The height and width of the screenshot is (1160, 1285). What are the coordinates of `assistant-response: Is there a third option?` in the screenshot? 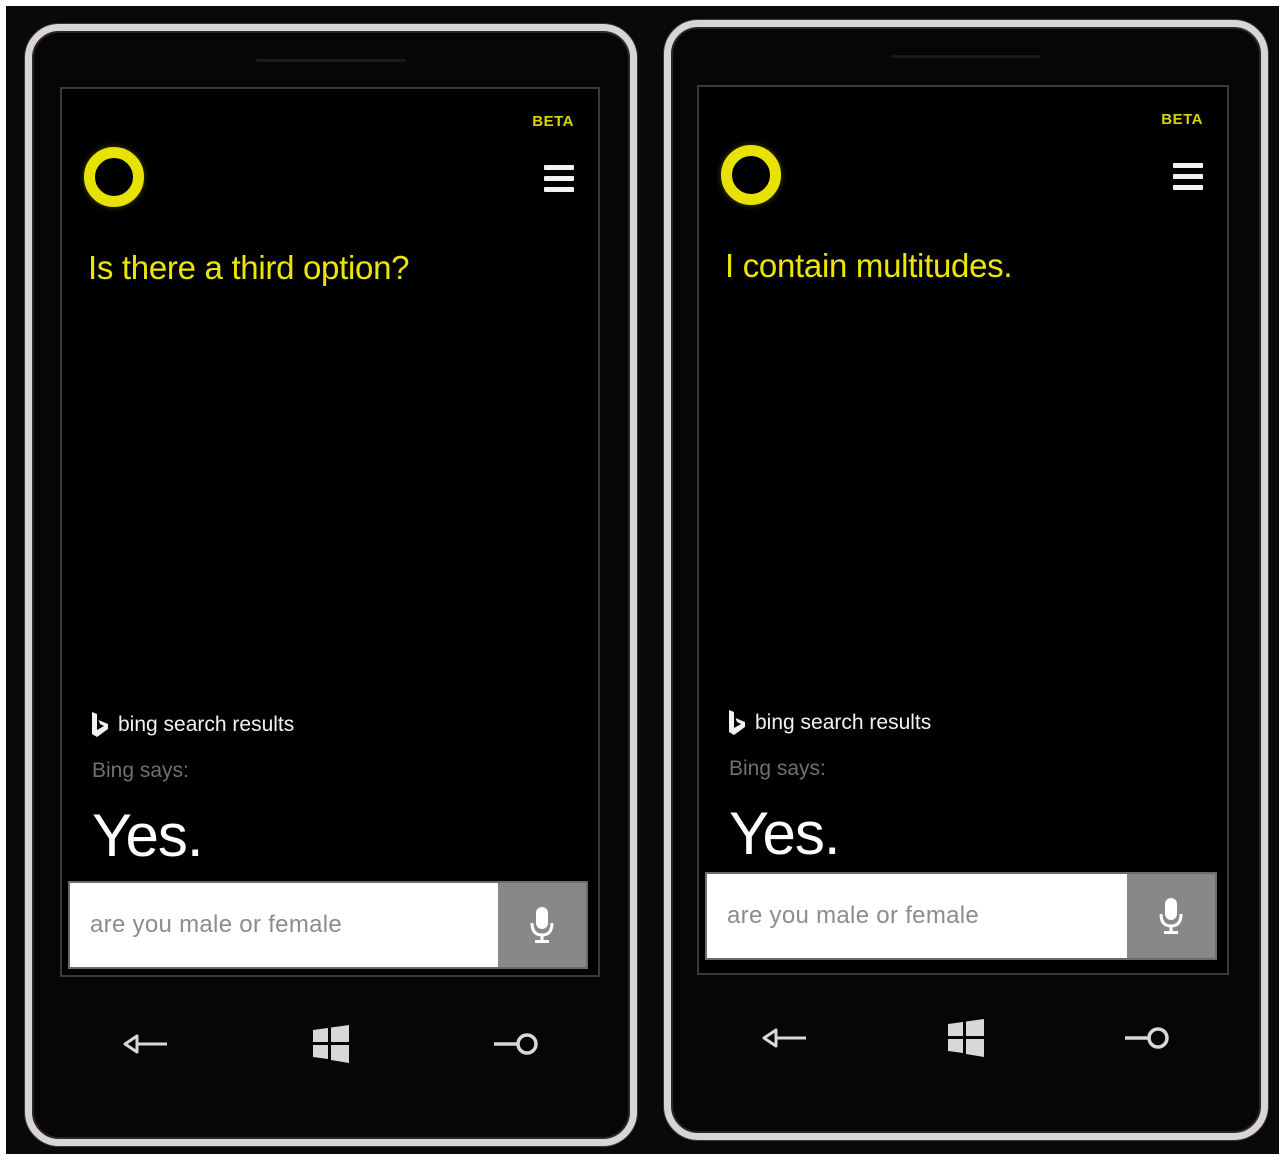 It's located at (249, 267).